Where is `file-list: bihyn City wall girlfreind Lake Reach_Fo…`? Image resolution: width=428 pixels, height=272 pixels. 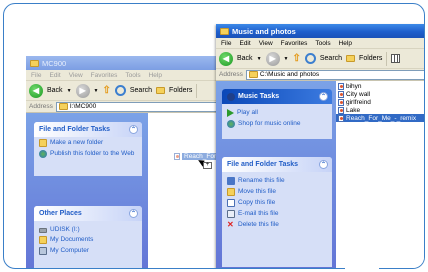
file-list: bihyn City wall girlfreind Lake Reach_Fo… is located at coordinates (380, 174).